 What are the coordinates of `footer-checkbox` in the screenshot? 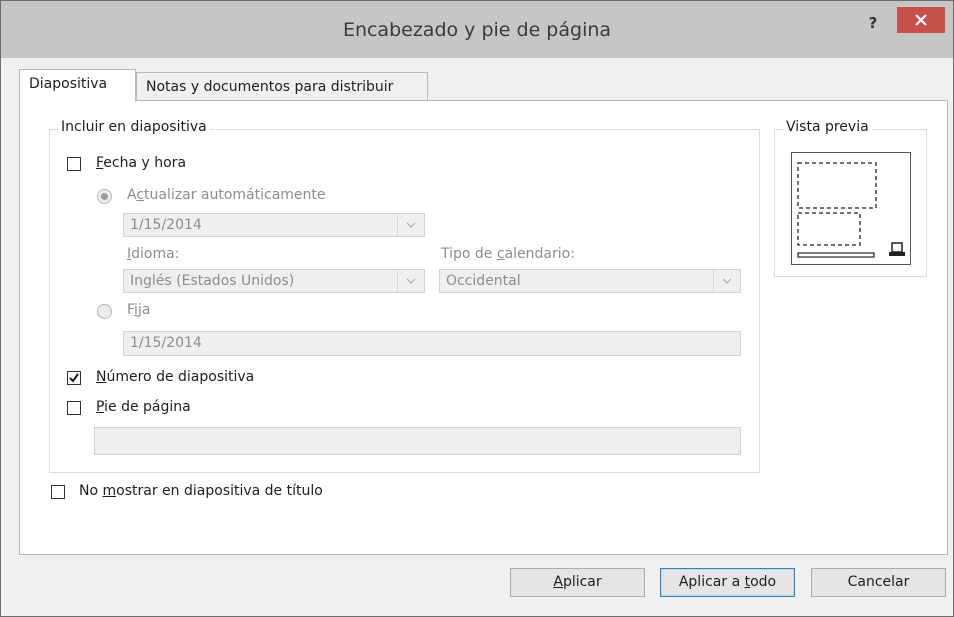 It's located at (74, 408).